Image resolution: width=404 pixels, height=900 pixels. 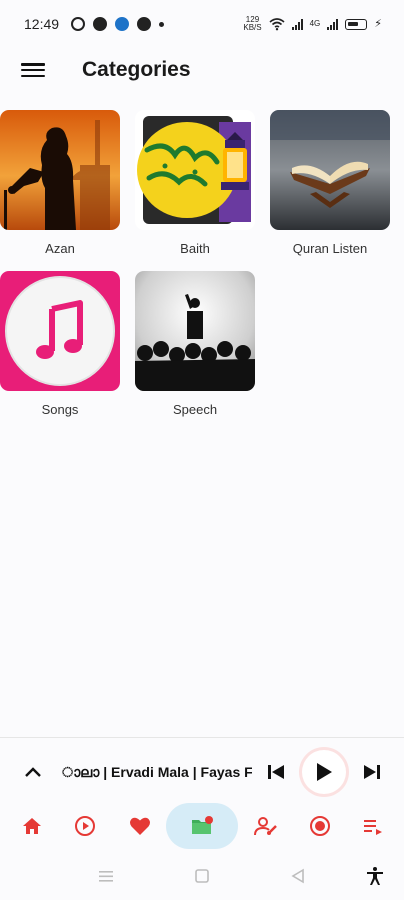 I want to click on signal-icon, so click(x=297, y=24).